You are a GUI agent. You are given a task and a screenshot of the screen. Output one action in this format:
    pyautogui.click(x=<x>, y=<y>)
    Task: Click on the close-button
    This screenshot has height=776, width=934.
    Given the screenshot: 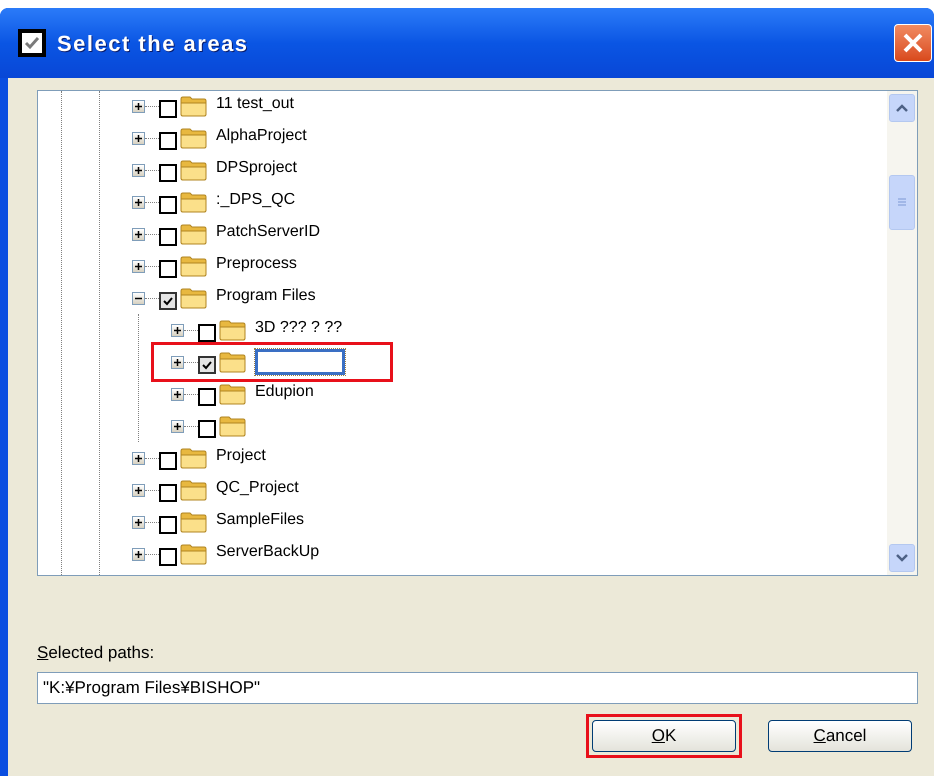 What is the action you would take?
    pyautogui.click(x=913, y=43)
    